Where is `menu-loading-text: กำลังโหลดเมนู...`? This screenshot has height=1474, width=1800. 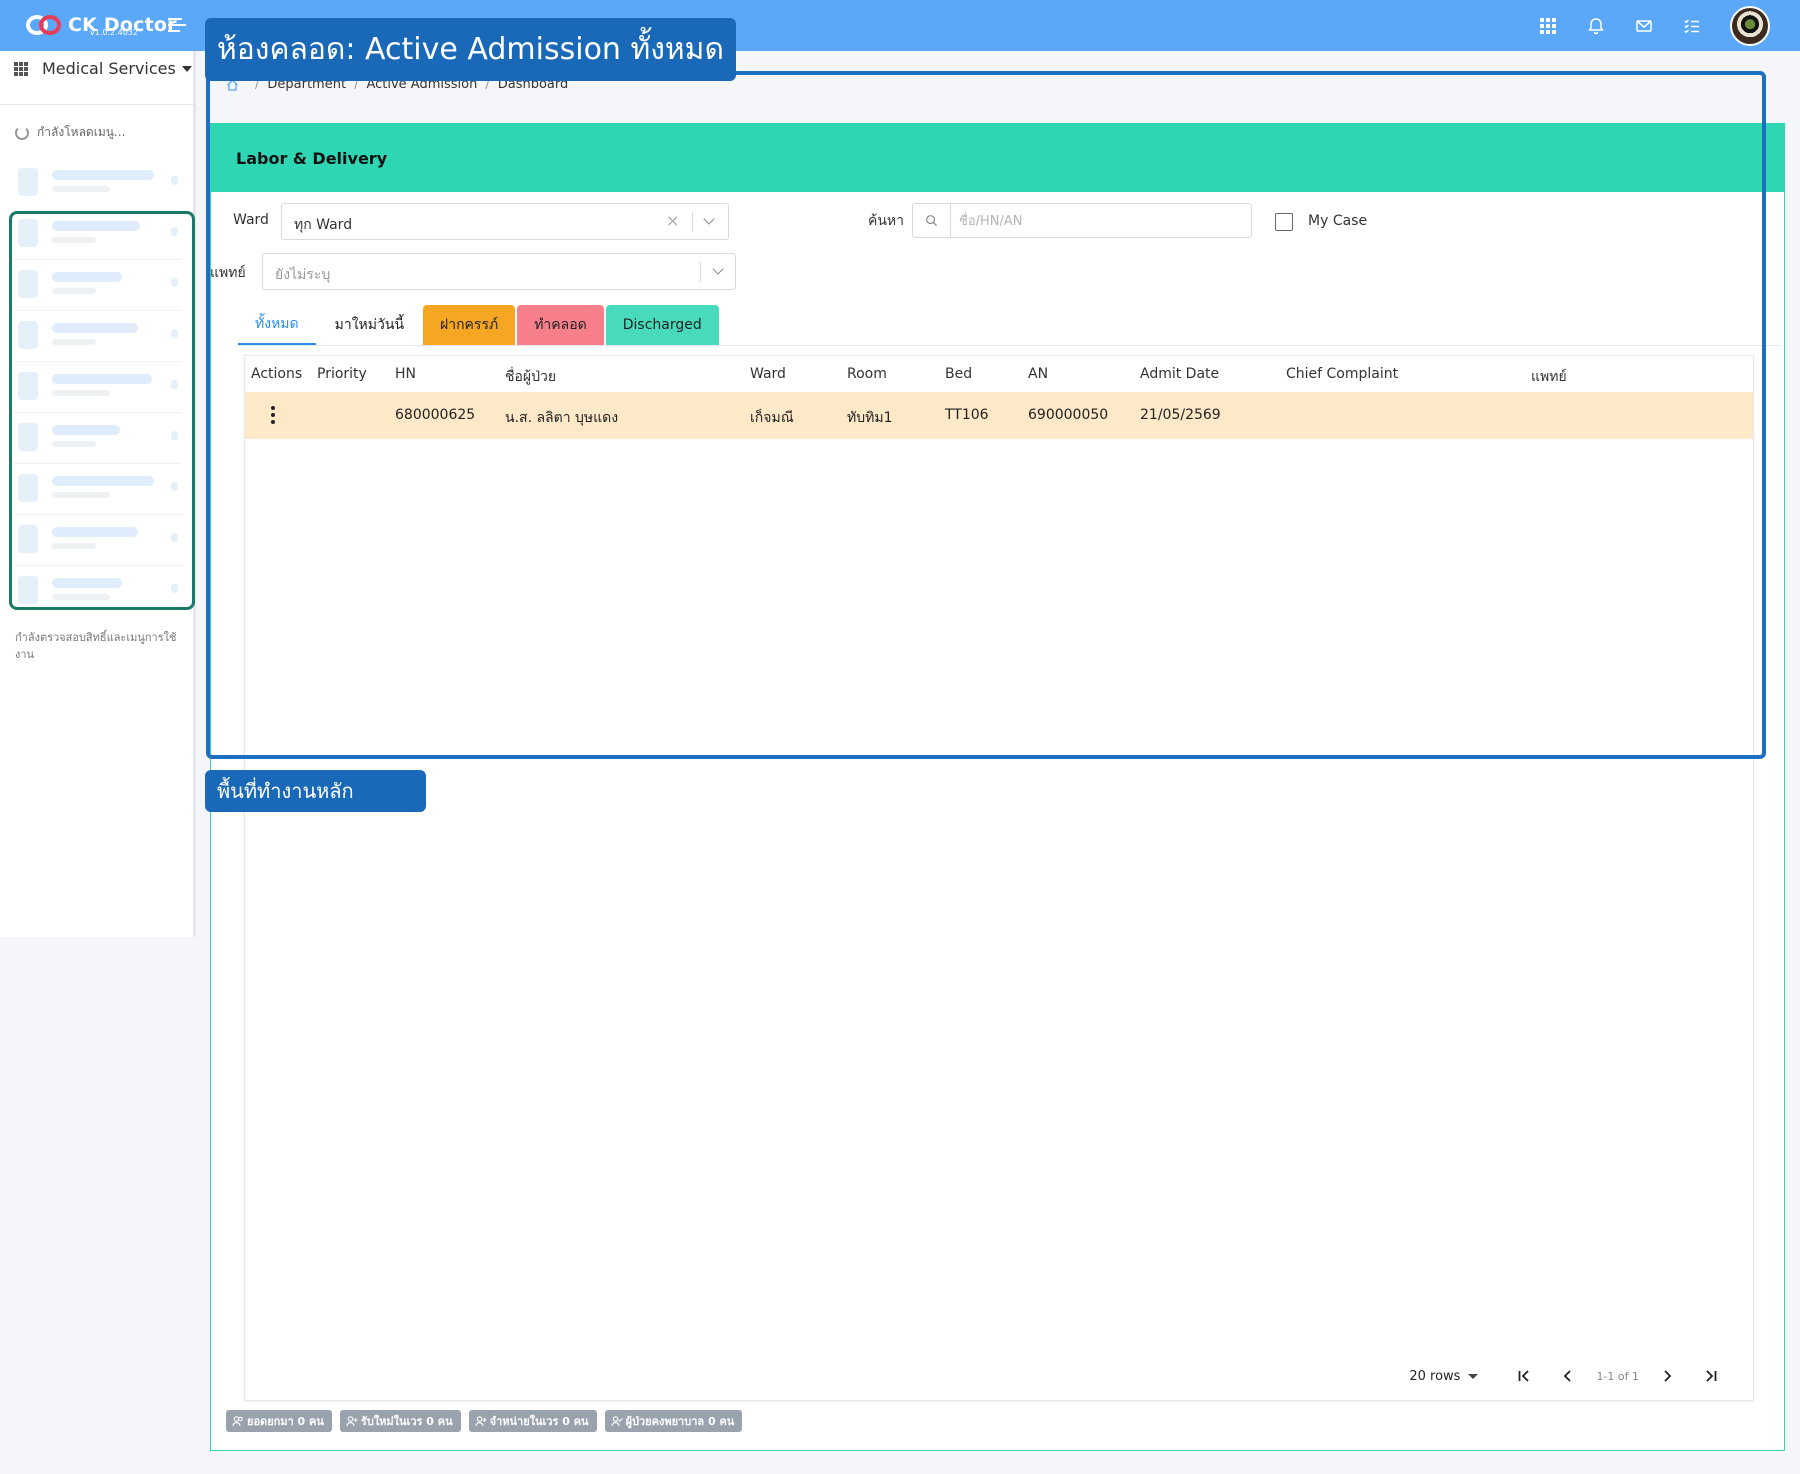 menu-loading-text: กำลังโหลดเมนู... is located at coordinates (81, 132).